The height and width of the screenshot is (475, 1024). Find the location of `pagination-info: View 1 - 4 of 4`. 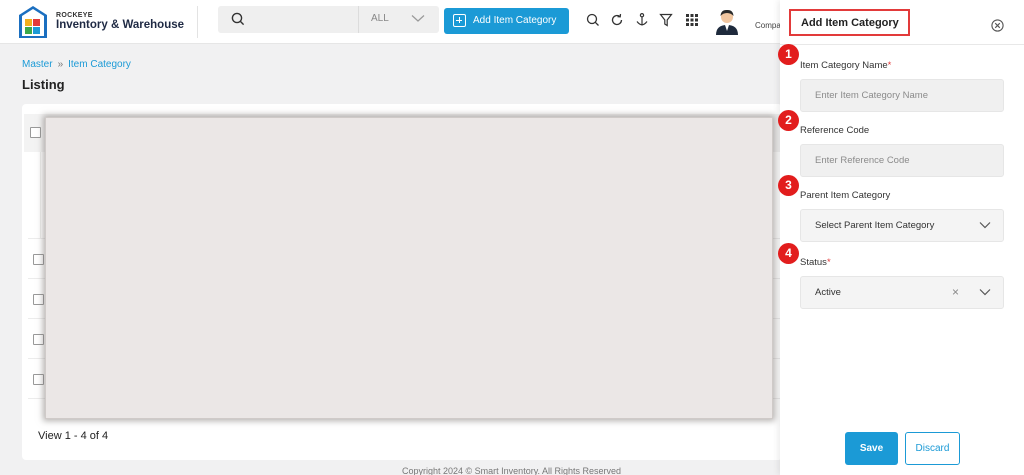

pagination-info: View 1 - 4 of 4 is located at coordinates (73, 436).